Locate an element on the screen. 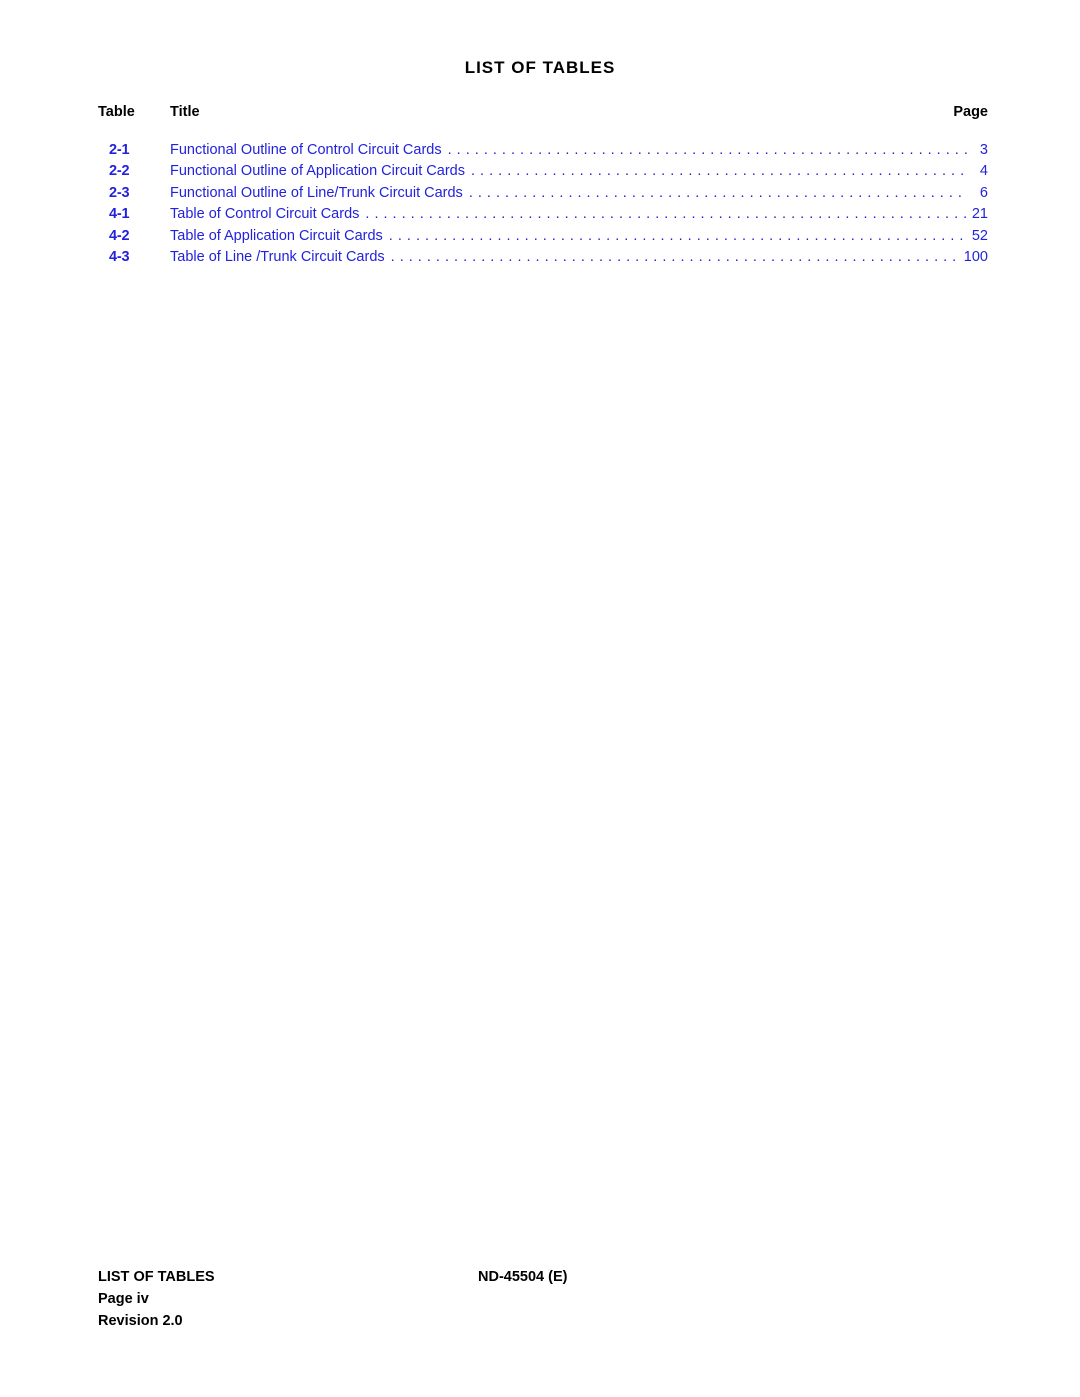 This screenshot has width=1080, height=1397. footer-document-number: ND-45504 (E) is located at coordinates (523, 1277).